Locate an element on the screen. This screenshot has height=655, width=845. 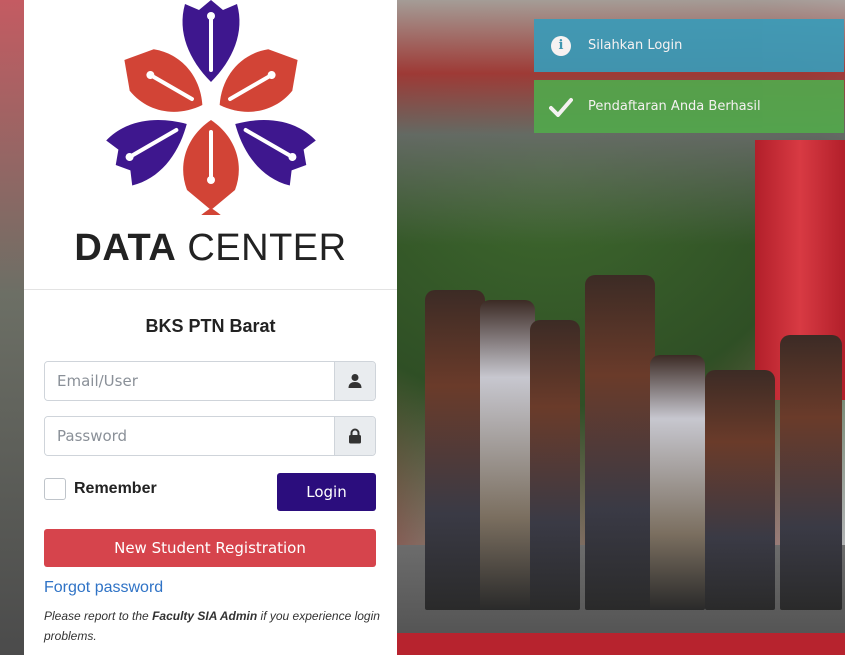
remember-label: Remember is located at coordinates (115, 488).